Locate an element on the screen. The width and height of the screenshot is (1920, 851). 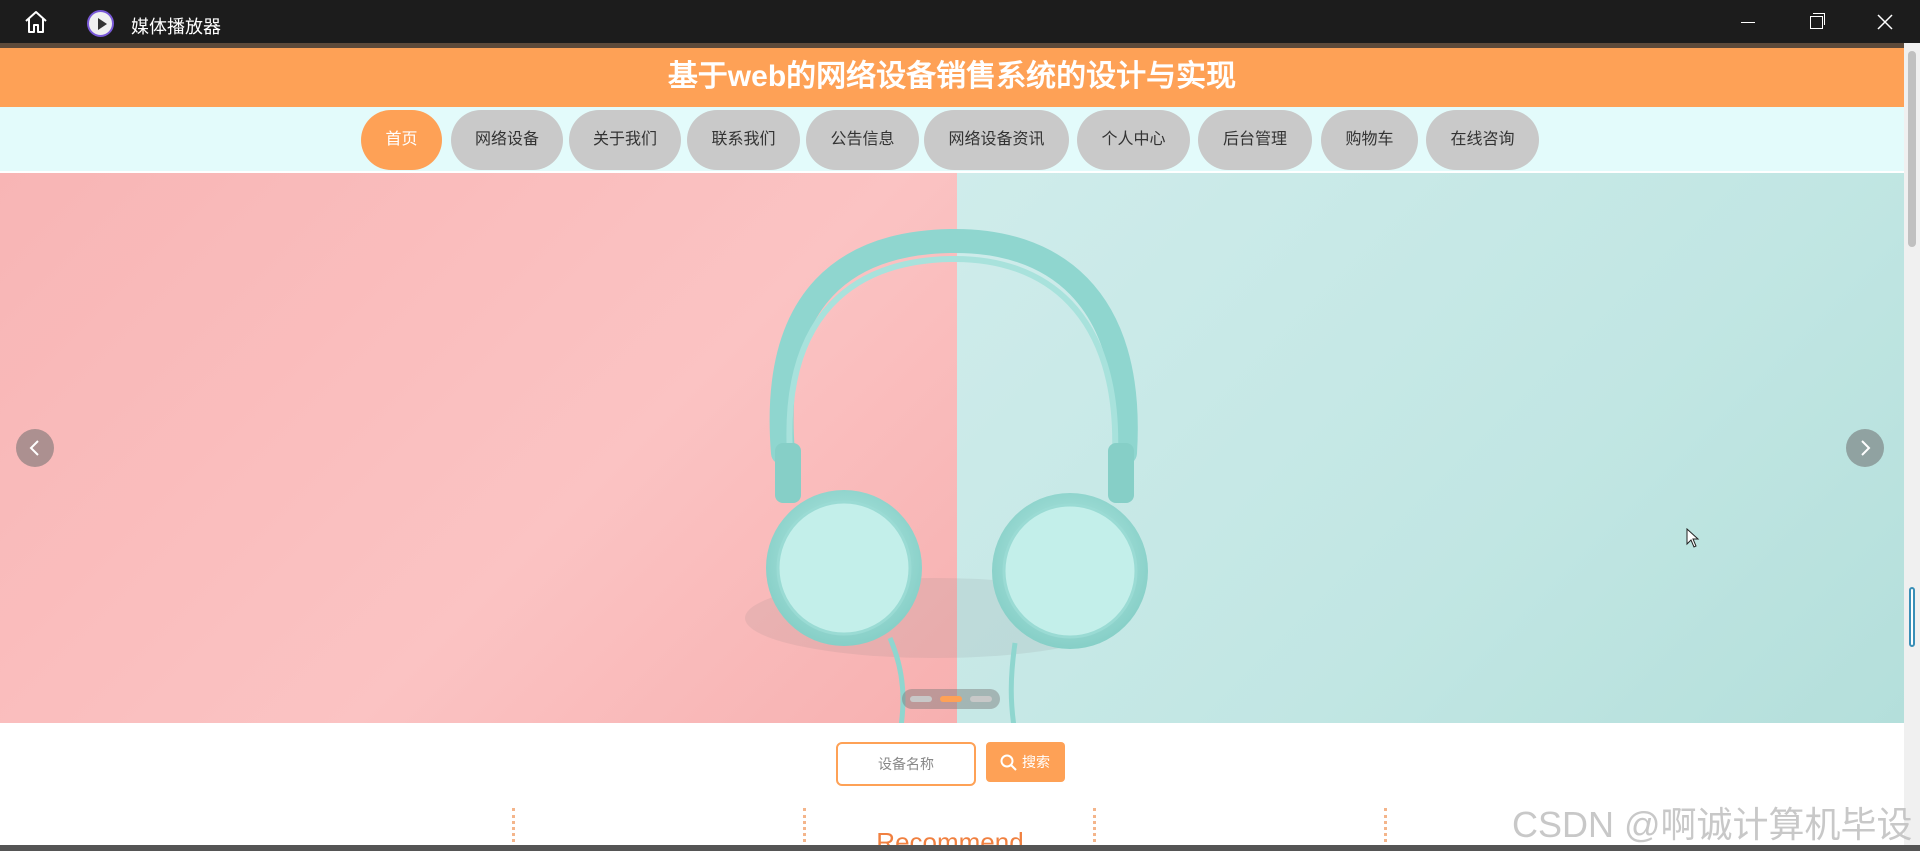
nav-item-contact-us: 联系我们 is located at coordinates (743, 140).